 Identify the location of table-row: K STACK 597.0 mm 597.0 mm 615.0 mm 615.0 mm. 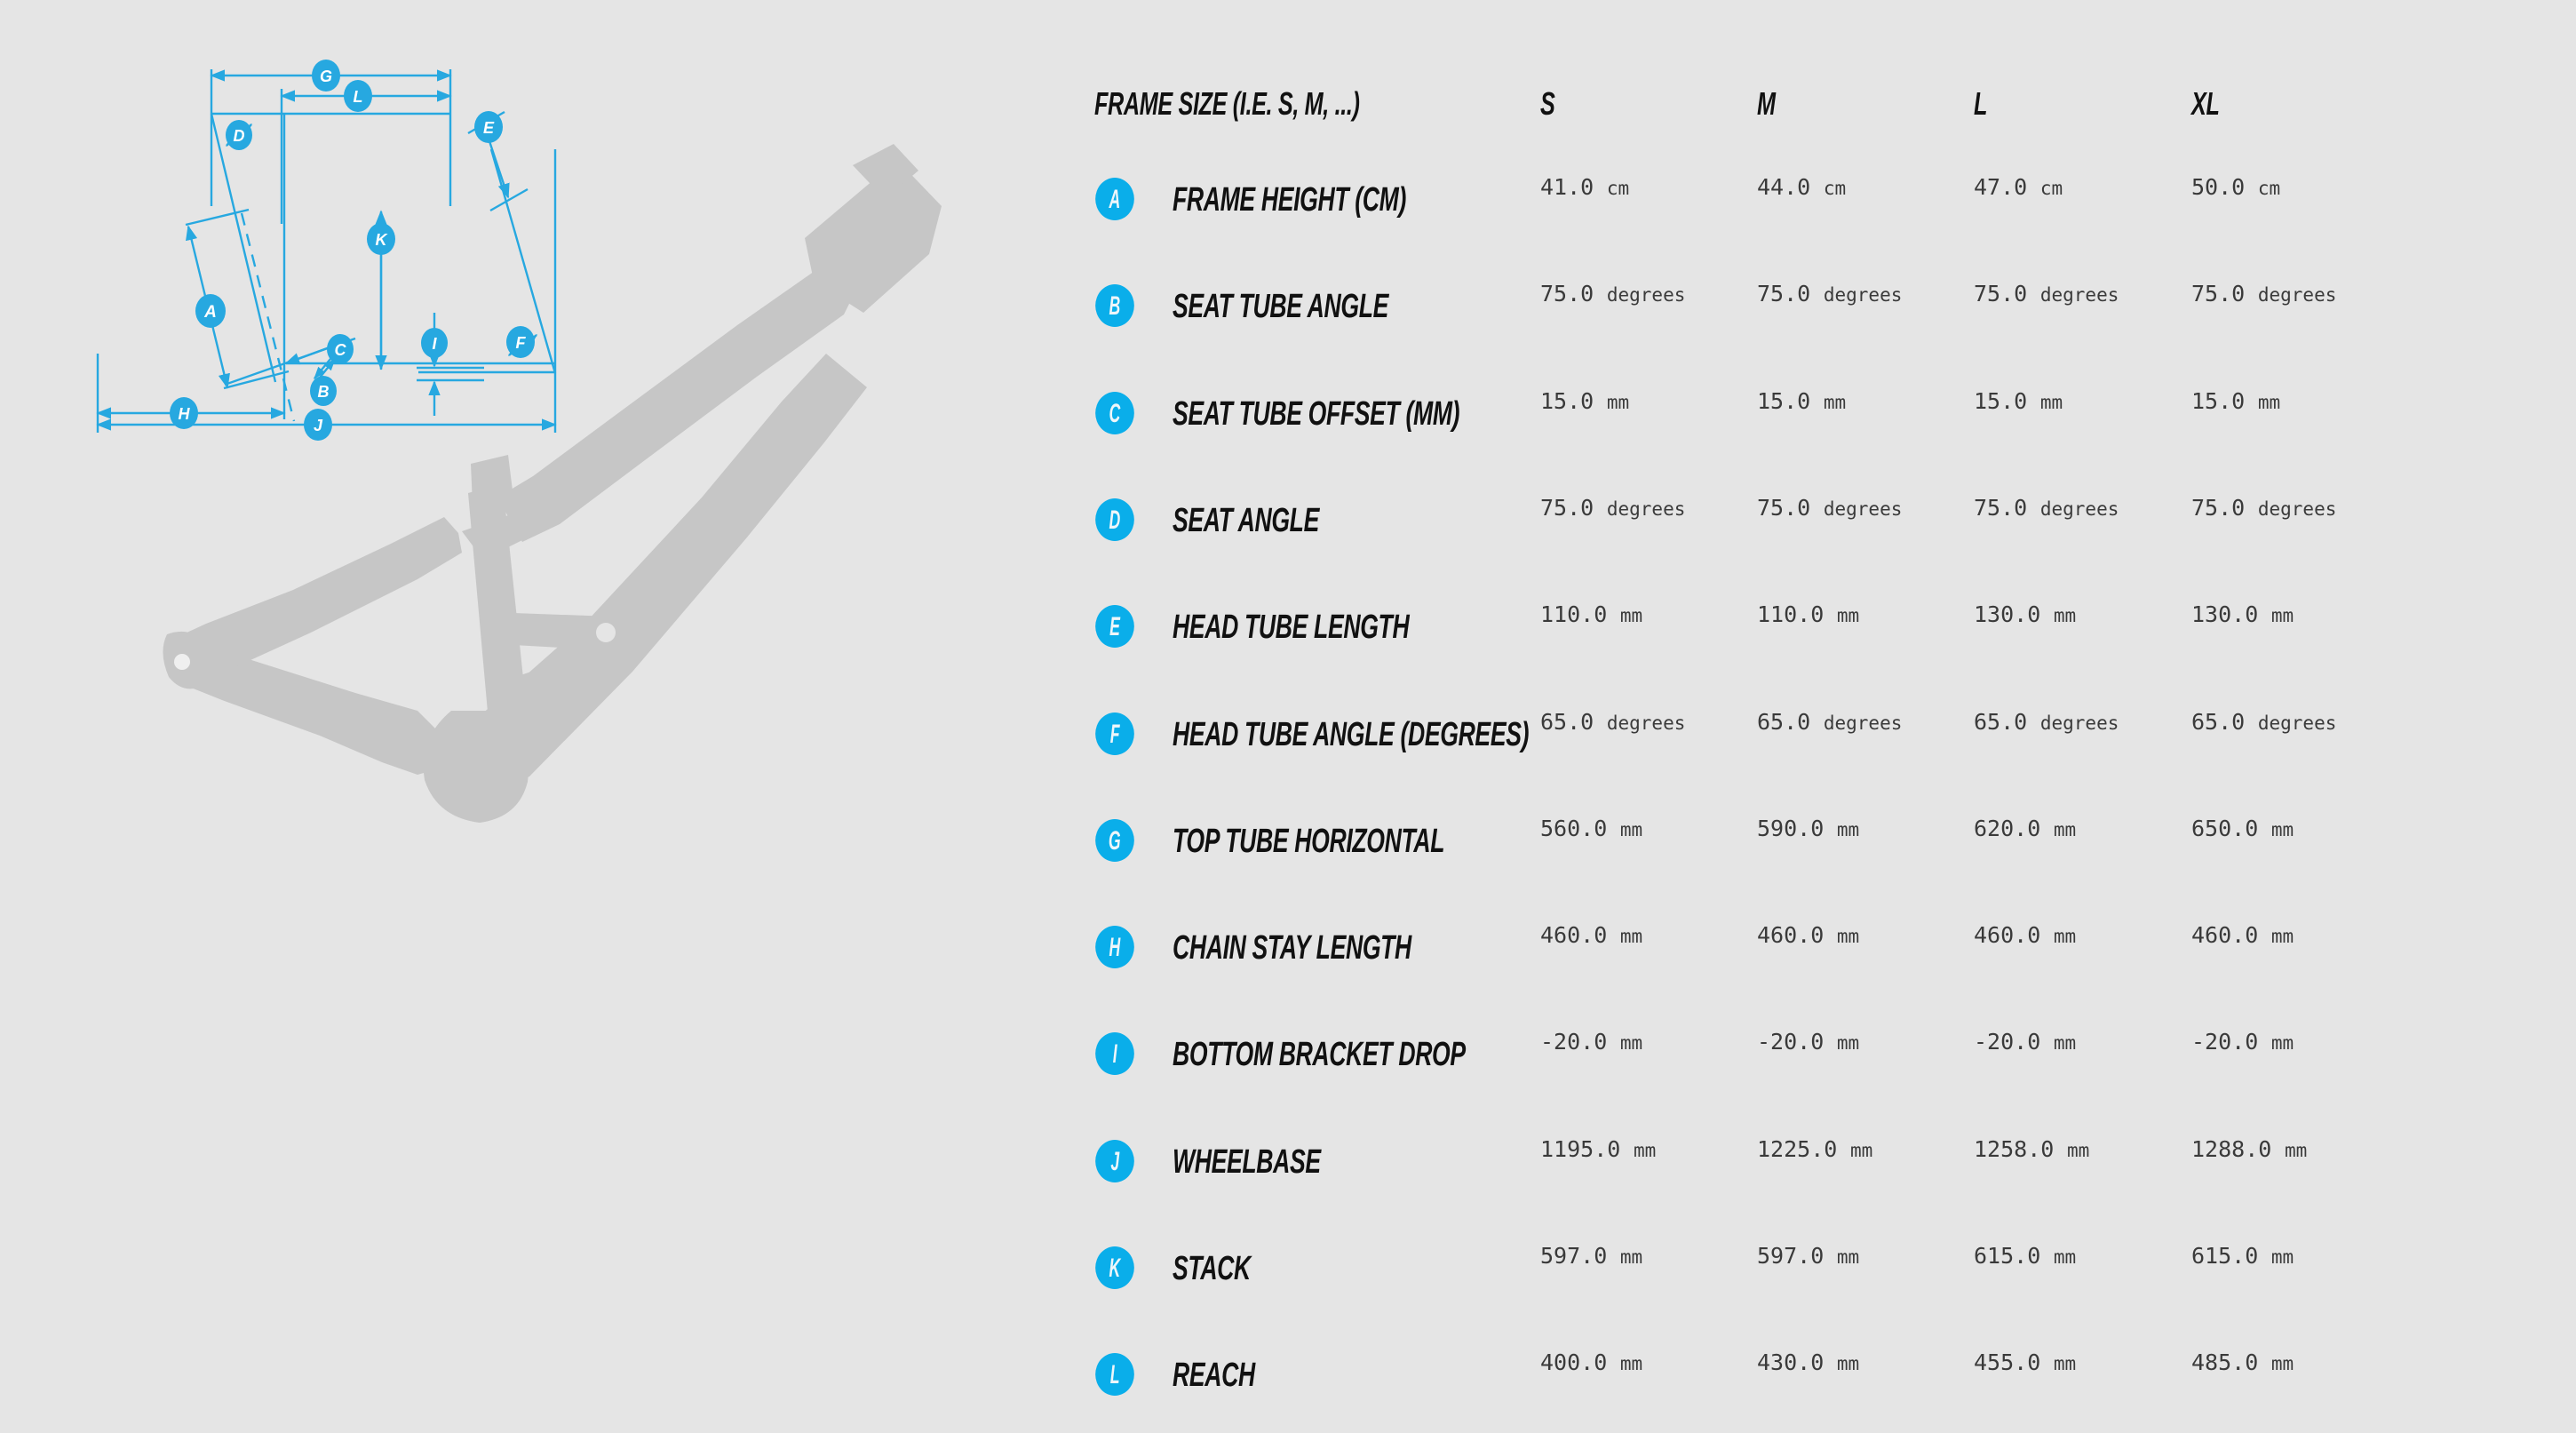
(1835, 1276).